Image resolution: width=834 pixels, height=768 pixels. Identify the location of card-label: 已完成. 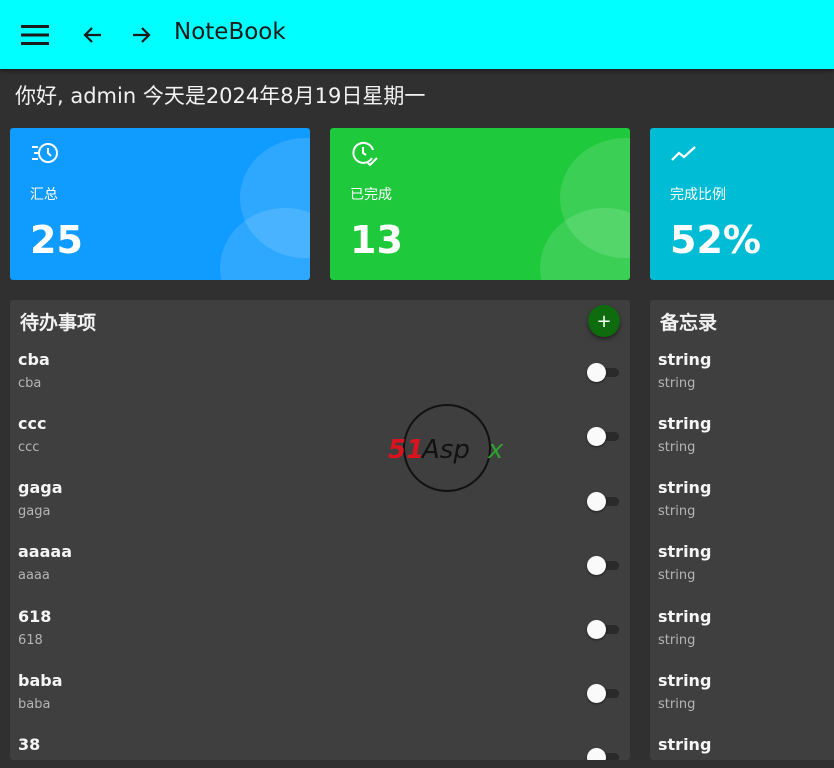
(371, 195).